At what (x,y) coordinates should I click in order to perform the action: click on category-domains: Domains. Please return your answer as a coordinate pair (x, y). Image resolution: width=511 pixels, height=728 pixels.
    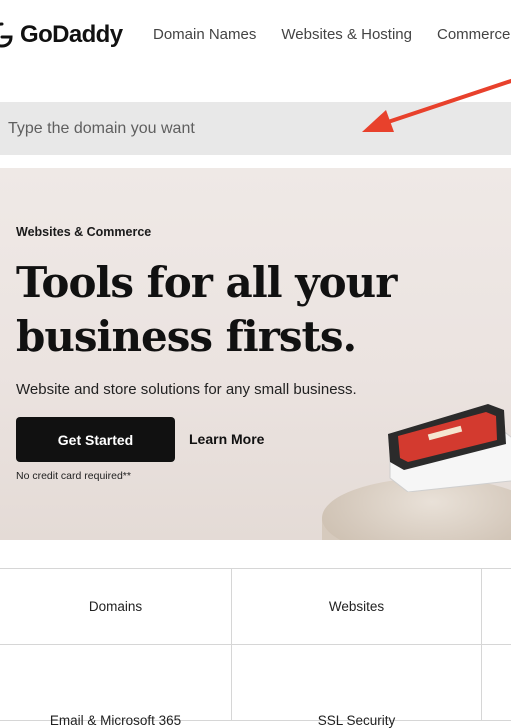
    Looking at the image, I should click on (116, 606).